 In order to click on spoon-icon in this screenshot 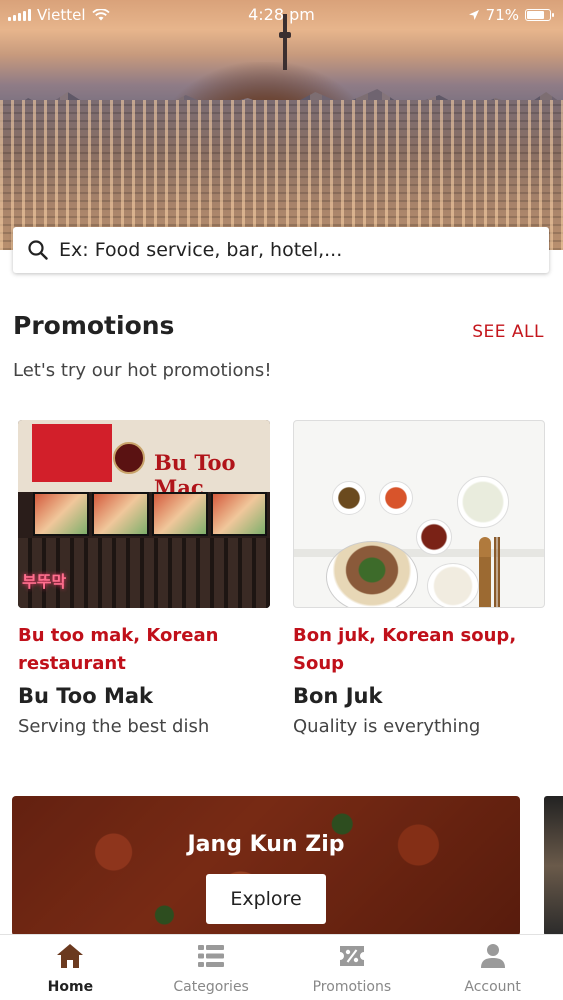, I will do `click(485, 572)`.